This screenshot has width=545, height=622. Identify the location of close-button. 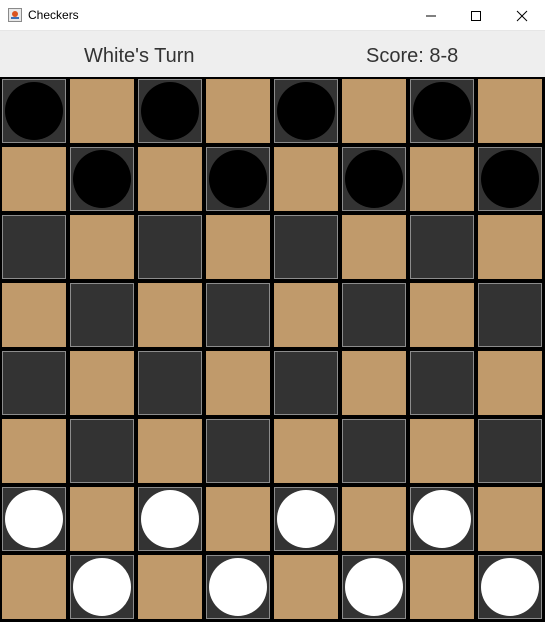
(522, 15).